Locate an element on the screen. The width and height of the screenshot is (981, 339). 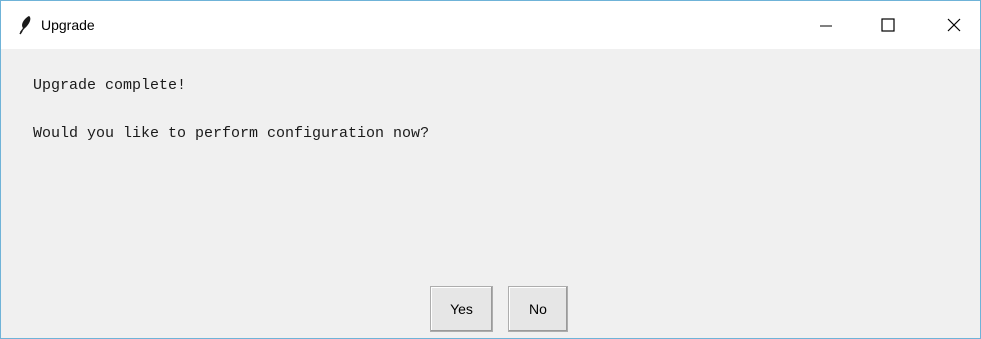
message-upgrade-complete: Upgrade complete! is located at coordinates (110, 85).